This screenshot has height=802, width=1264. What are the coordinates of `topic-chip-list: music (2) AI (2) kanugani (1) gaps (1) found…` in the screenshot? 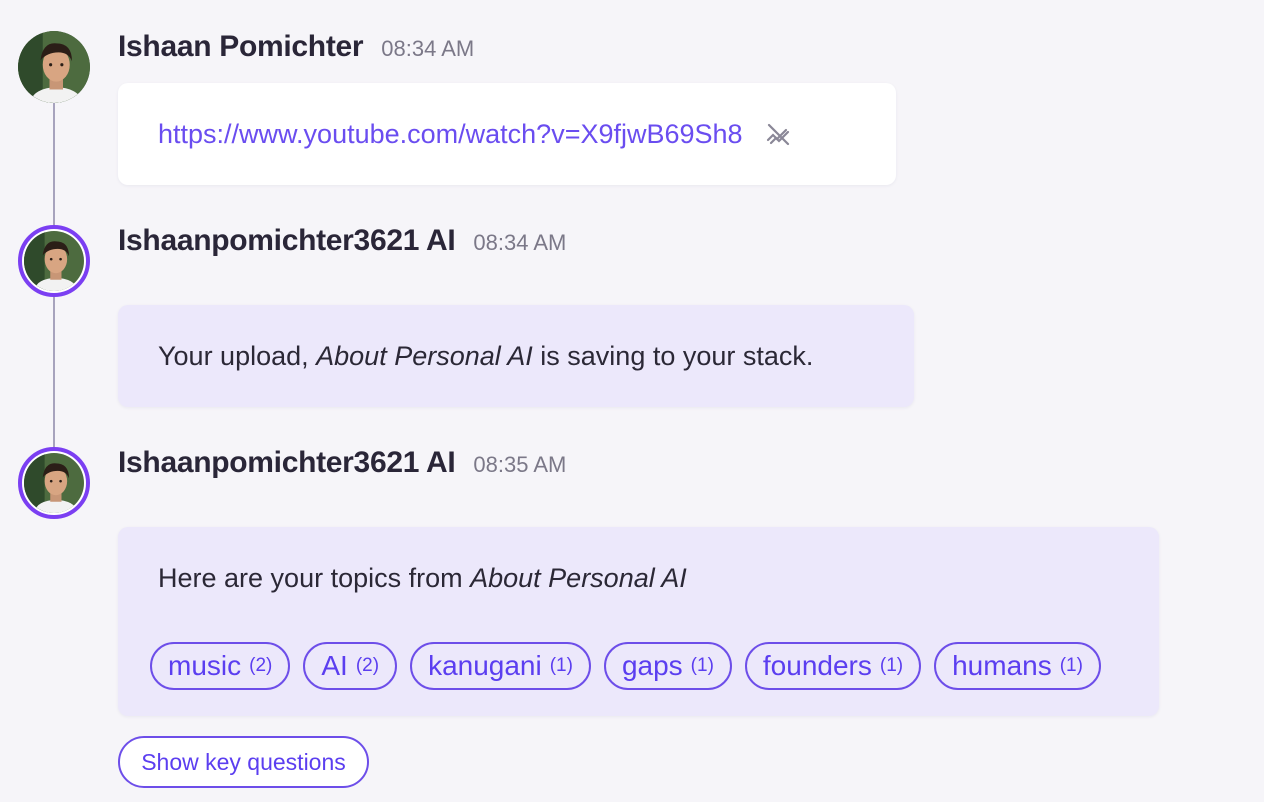 It's located at (625, 666).